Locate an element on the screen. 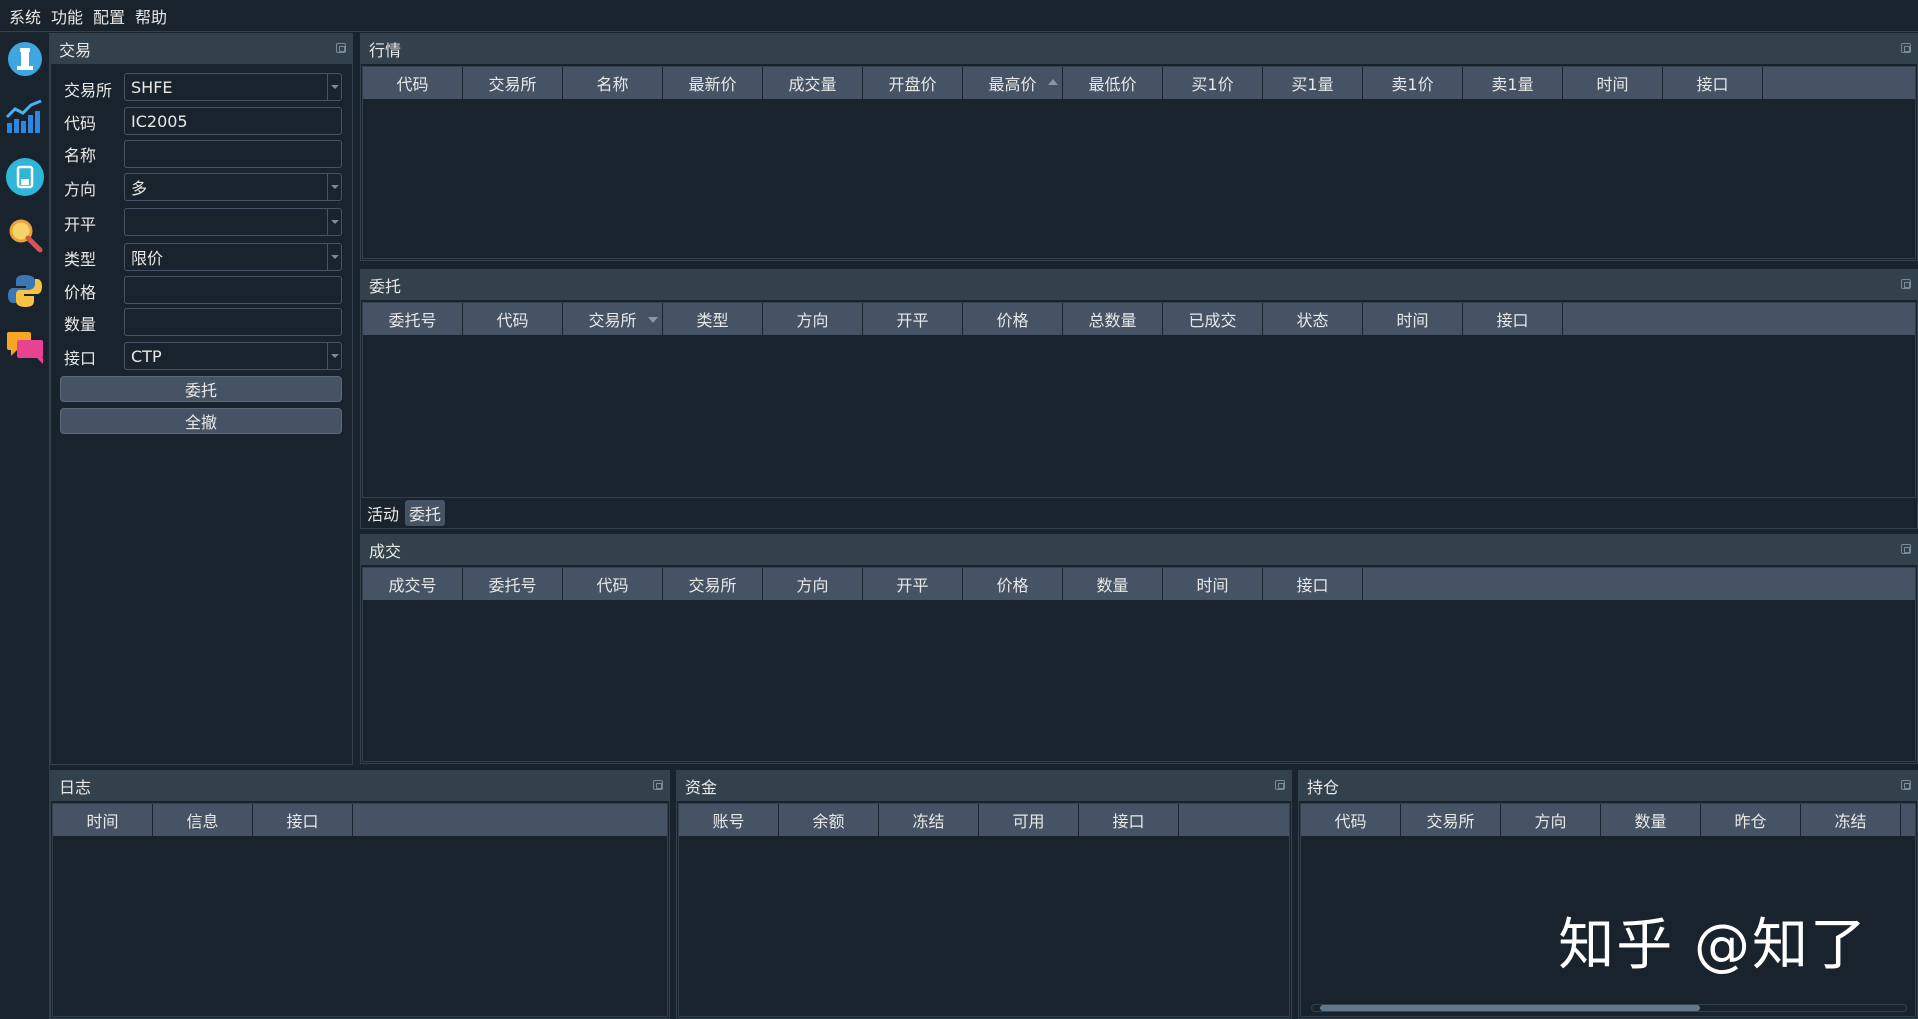 The height and width of the screenshot is (1019, 1918). label-order-type: 类型 is located at coordinates (80, 259).